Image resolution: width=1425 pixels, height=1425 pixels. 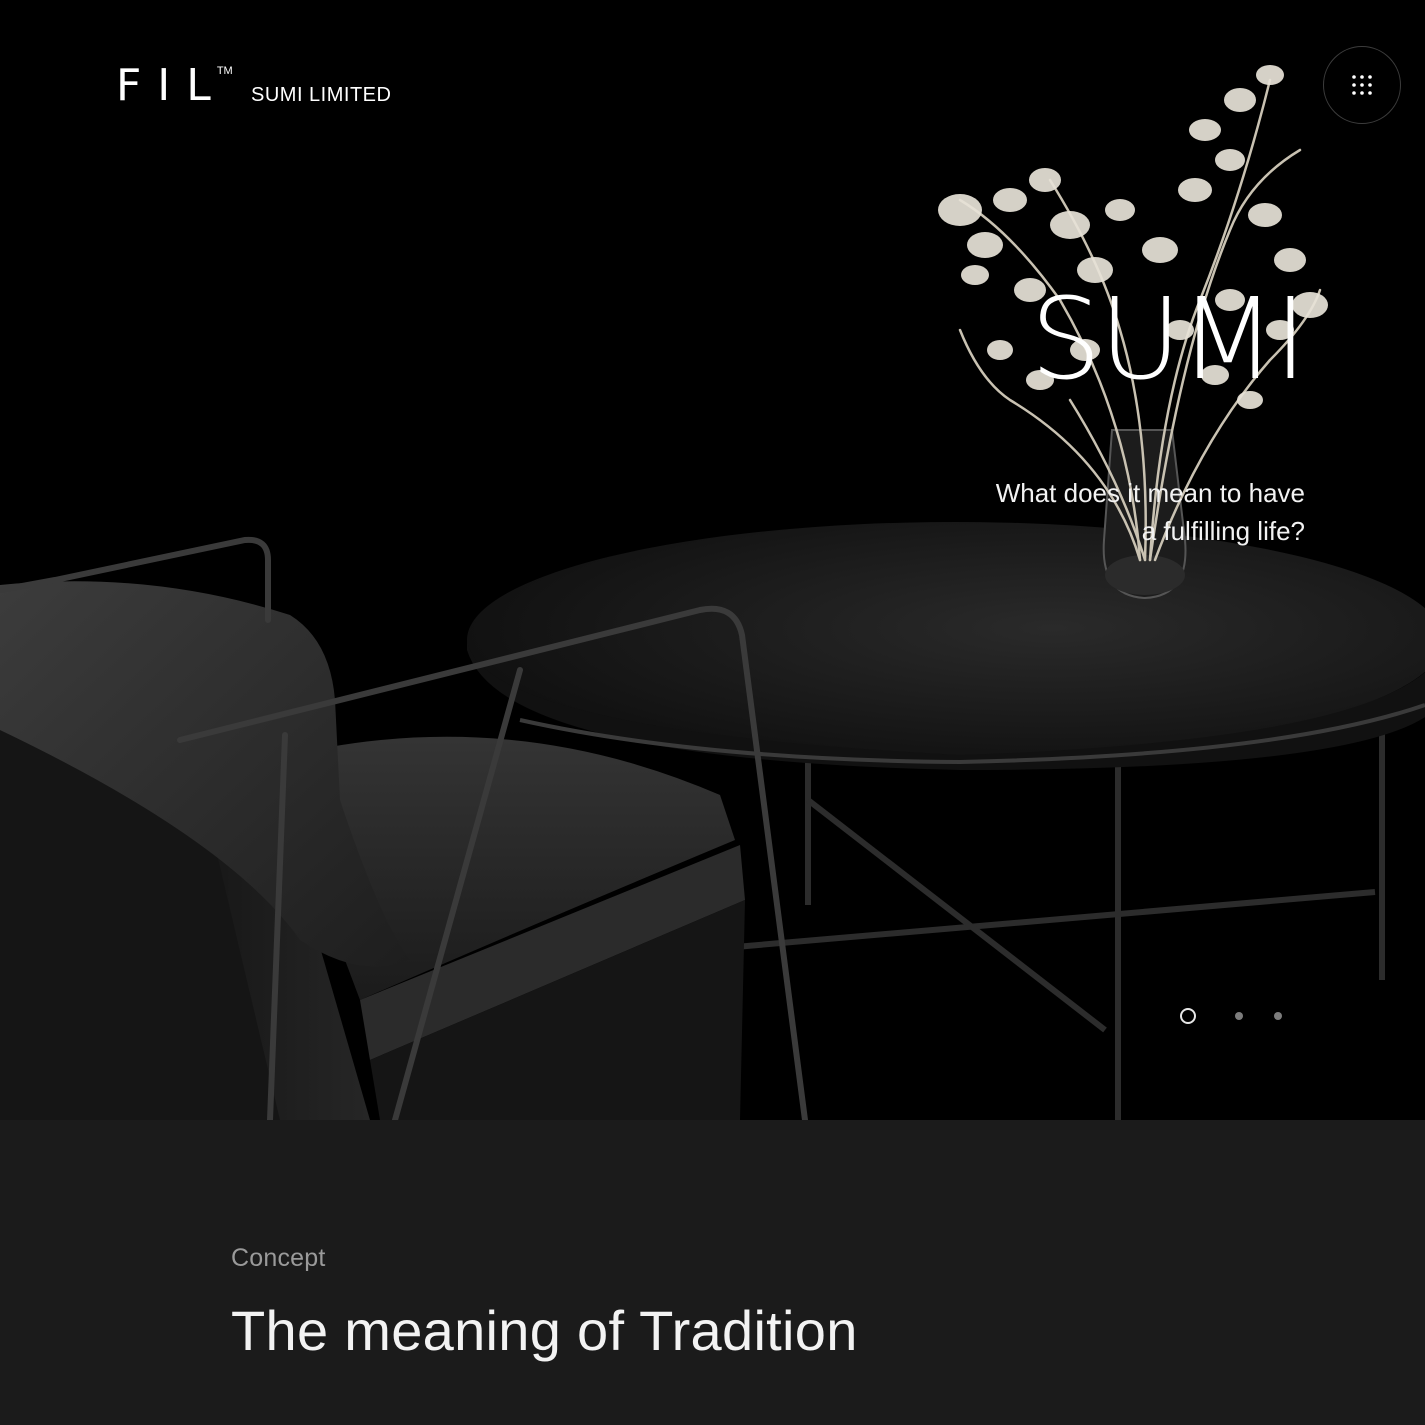 I want to click on section-label: Concept, so click(x=278, y=1258).